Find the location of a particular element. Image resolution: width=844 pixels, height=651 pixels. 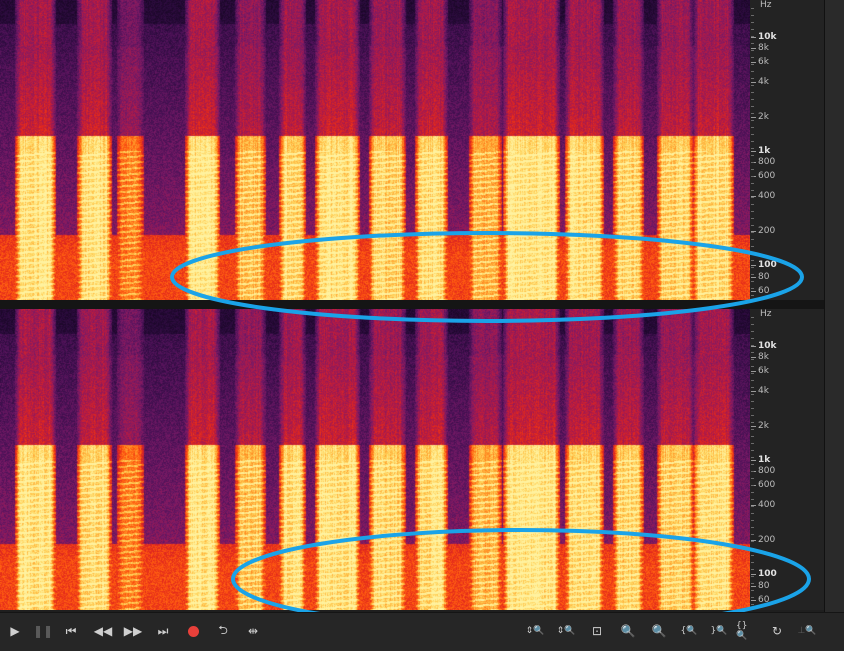

zoom-in-time-button: 🔍 is located at coordinates (659, 631).